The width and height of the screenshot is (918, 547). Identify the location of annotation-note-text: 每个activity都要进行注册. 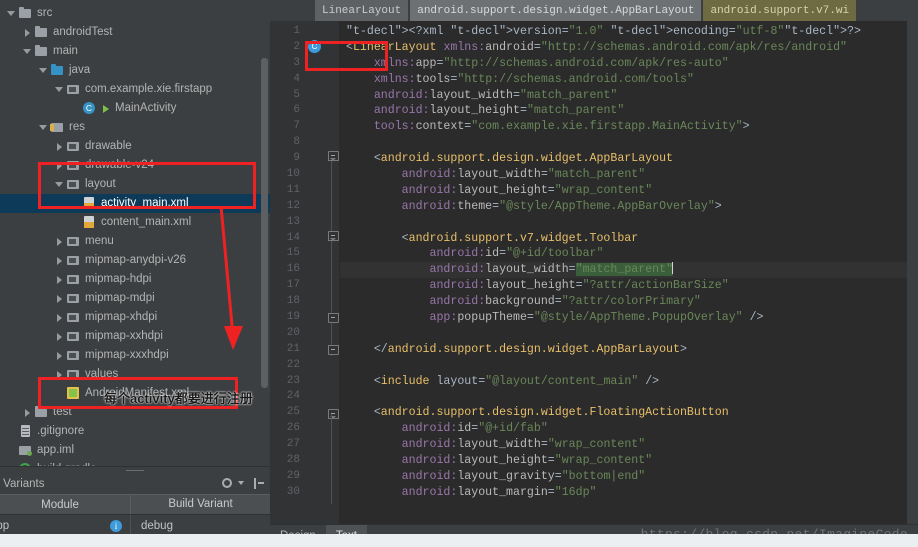
(178, 398).